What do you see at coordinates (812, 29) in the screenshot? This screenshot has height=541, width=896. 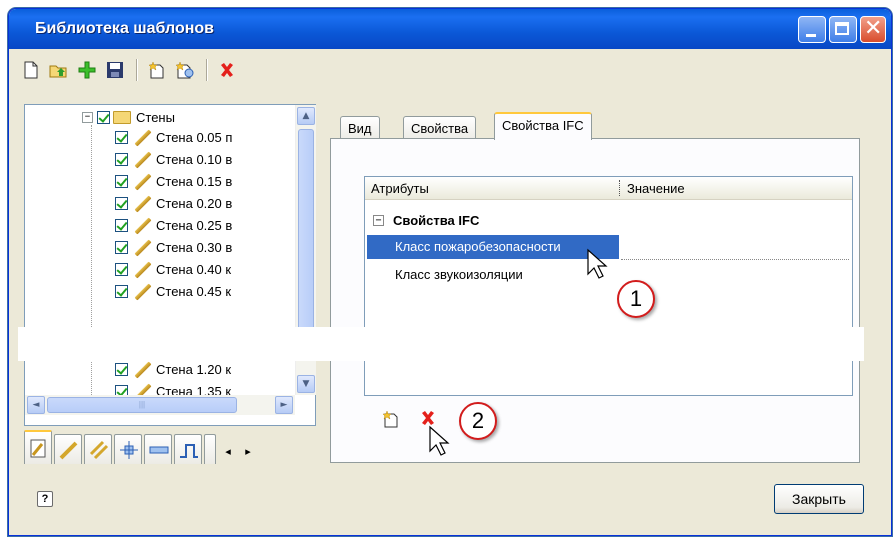 I see `minimize-button` at bounding box center [812, 29].